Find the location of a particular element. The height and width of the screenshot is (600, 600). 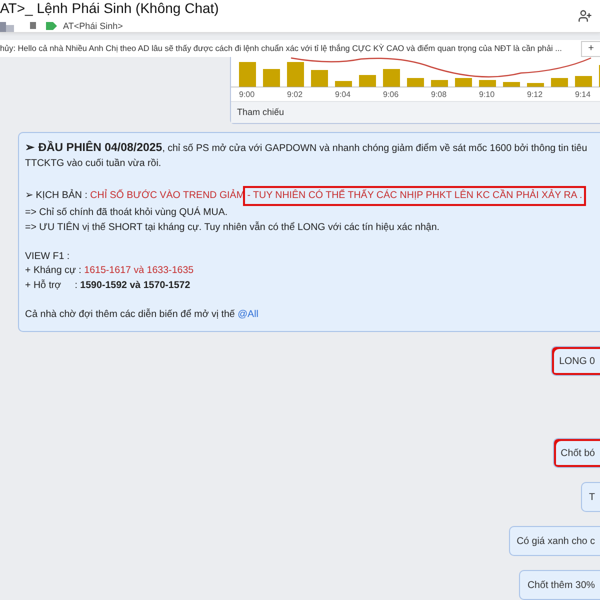

mention-link: @All is located at coordinates (248, 315).